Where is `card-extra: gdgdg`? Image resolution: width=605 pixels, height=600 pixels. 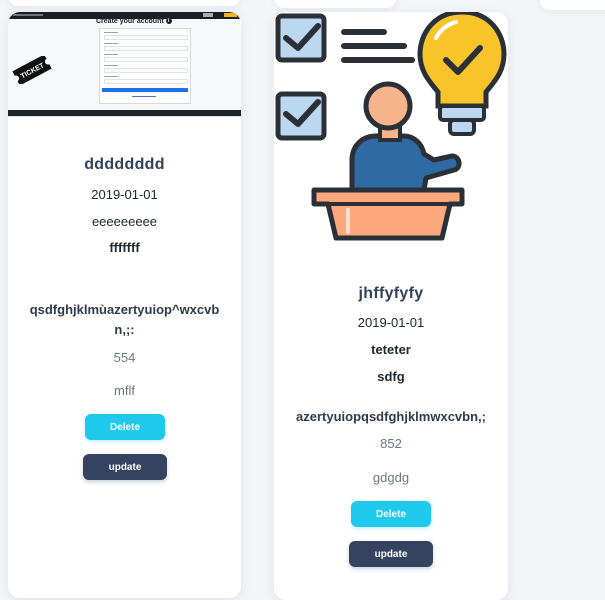 card-extra: gdgdg is located at coordinates (391, 477).